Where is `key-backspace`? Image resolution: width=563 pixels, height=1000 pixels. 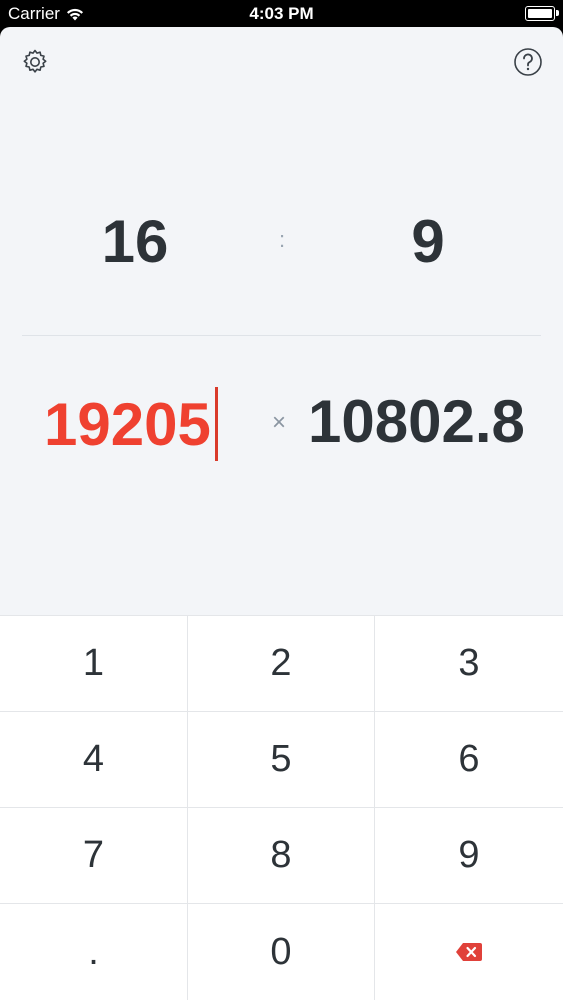
key-backspace is located at coordinates (469, 951).